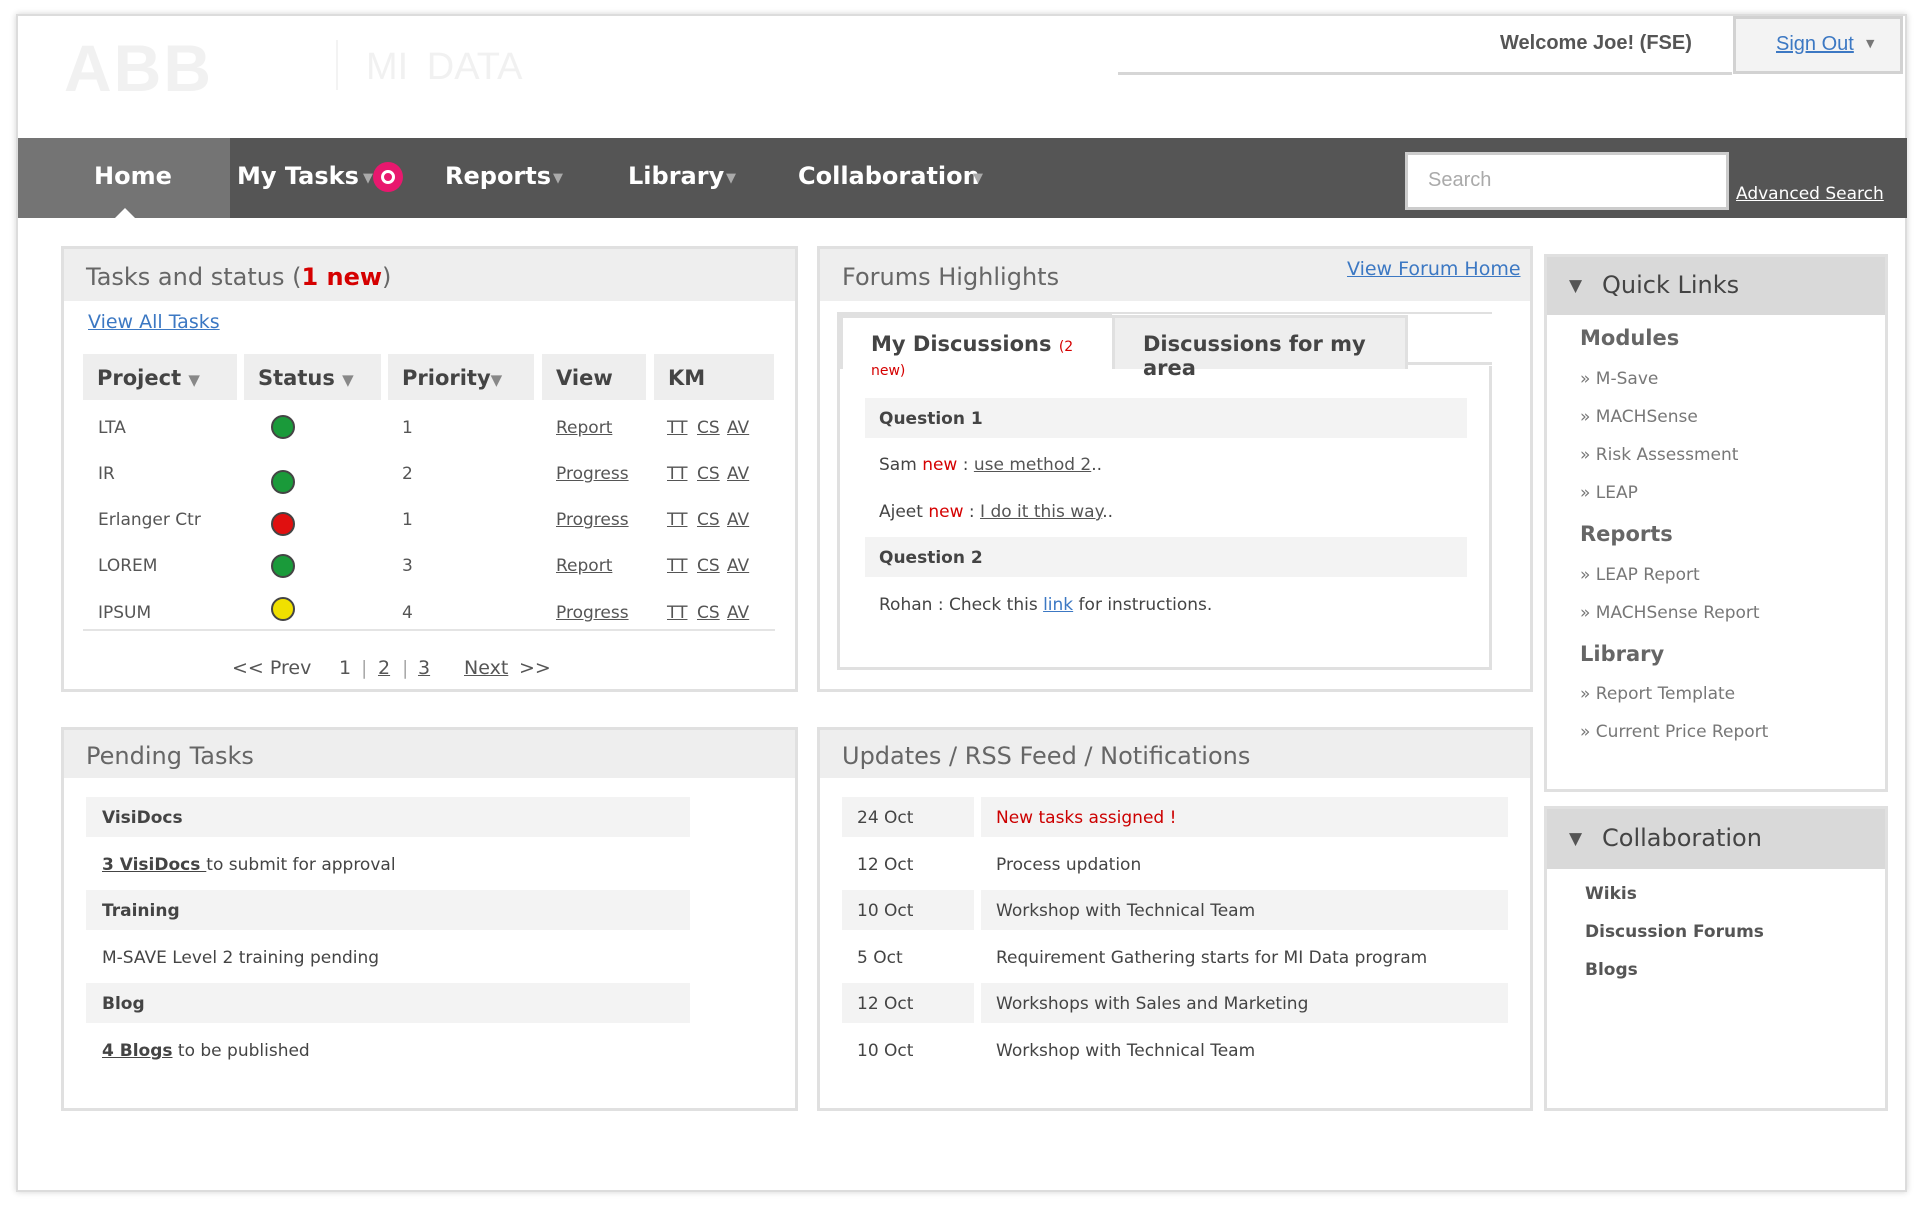 This screenshot has width=1920, height=1205. I want to click on pager-page-2: 2, so click(384, 668).